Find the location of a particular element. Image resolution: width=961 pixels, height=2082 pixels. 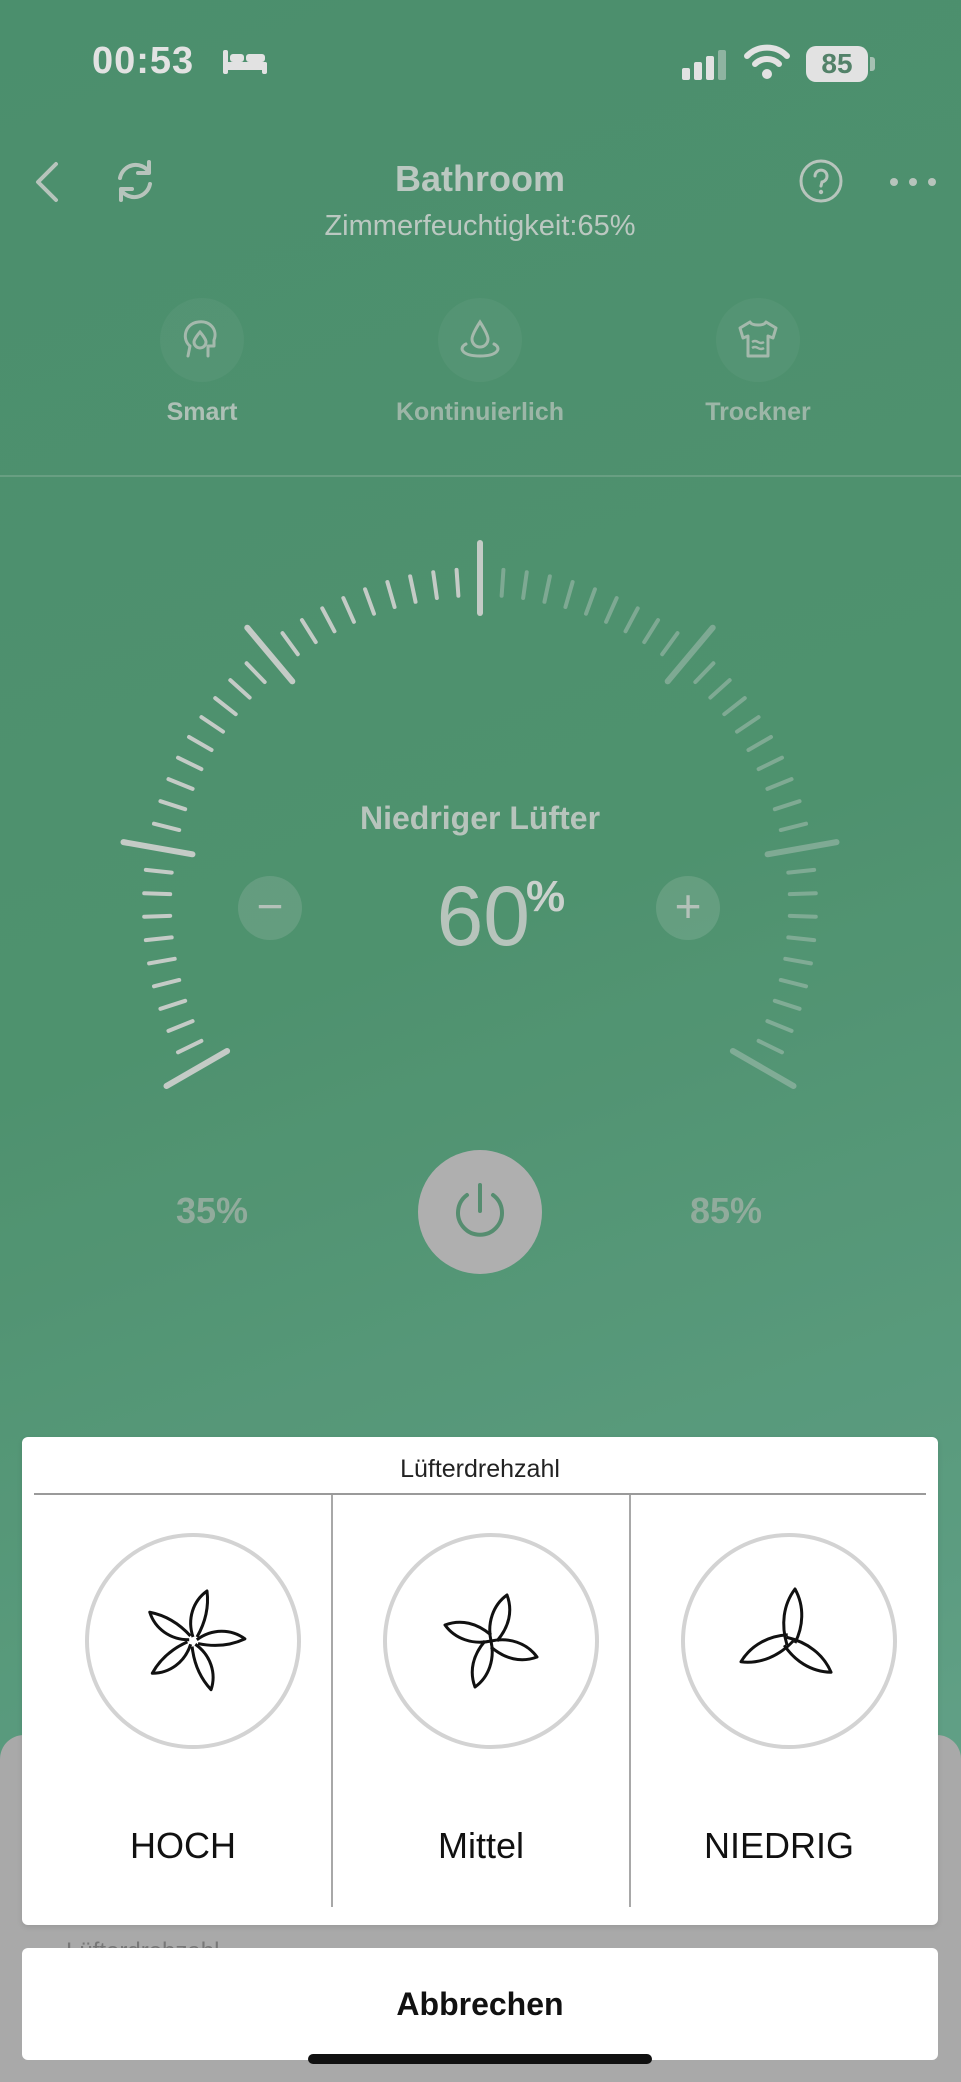

fan-speed-option-high: HOCH is located at coordinates (183, 1710).